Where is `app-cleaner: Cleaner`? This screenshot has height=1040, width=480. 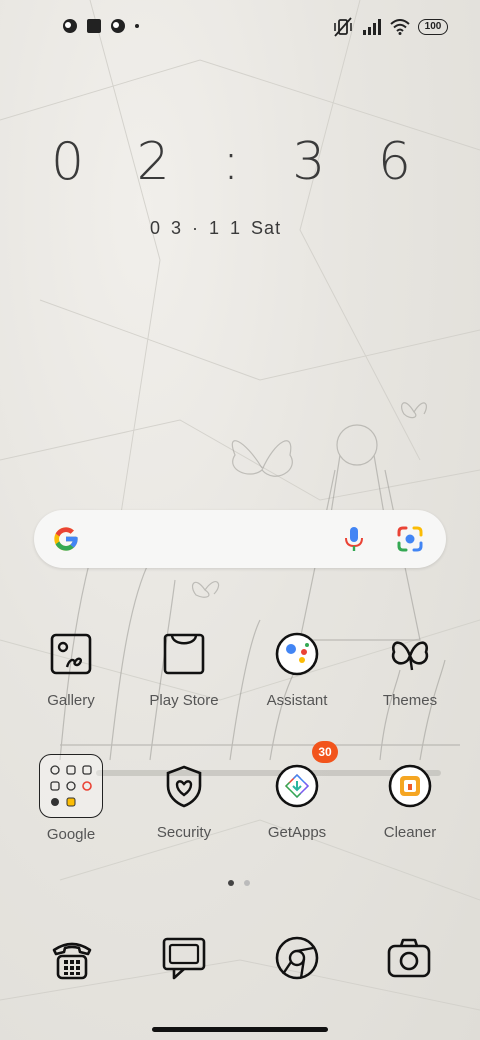
app-cleaner: Cleaner is located at coordinates (410, 801).